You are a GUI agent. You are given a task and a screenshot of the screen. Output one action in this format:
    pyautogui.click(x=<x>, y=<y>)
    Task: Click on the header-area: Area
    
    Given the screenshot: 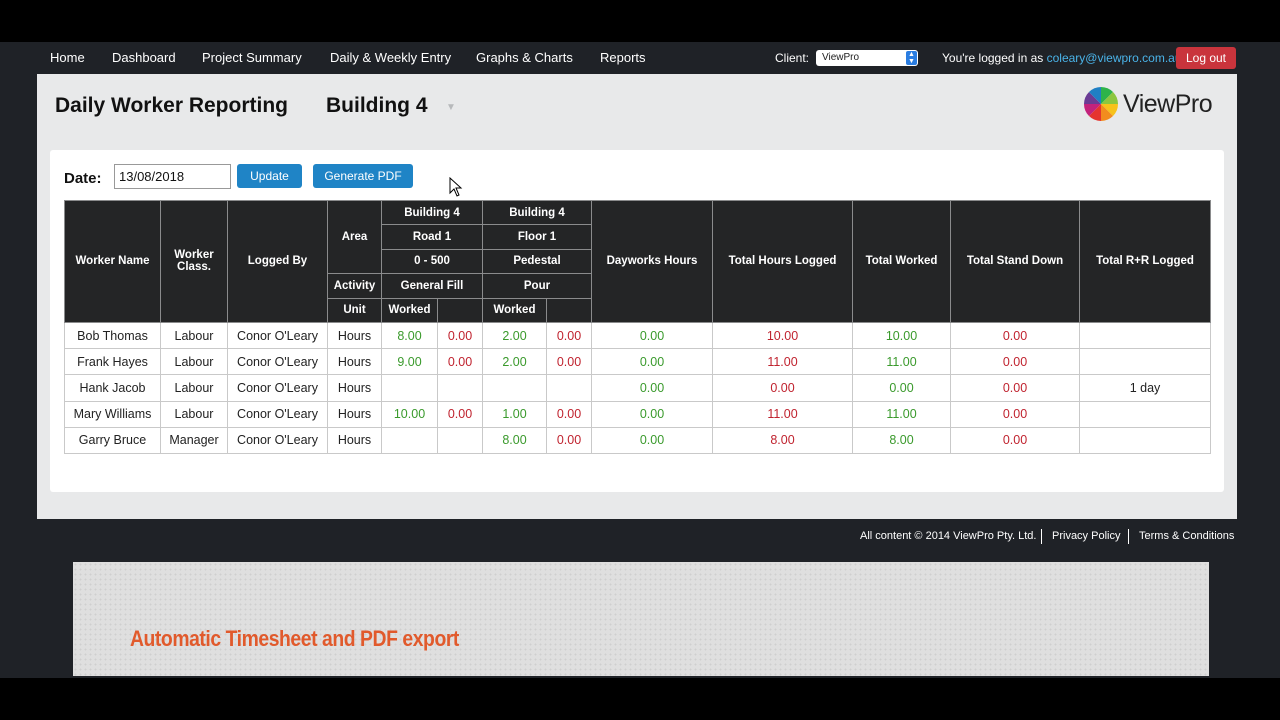 What is the action you would take?
    pyautogui.click(x=354, y=237)
    